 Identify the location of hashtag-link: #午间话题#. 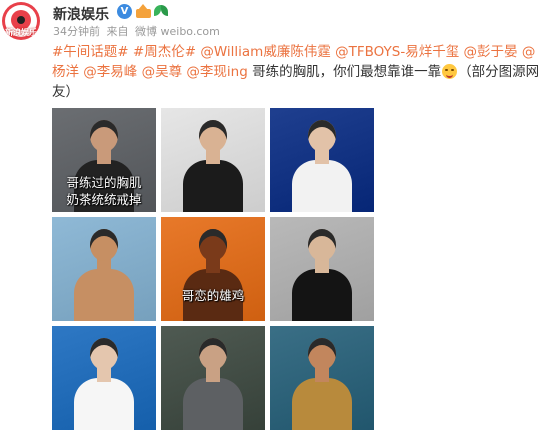
(90, 52).